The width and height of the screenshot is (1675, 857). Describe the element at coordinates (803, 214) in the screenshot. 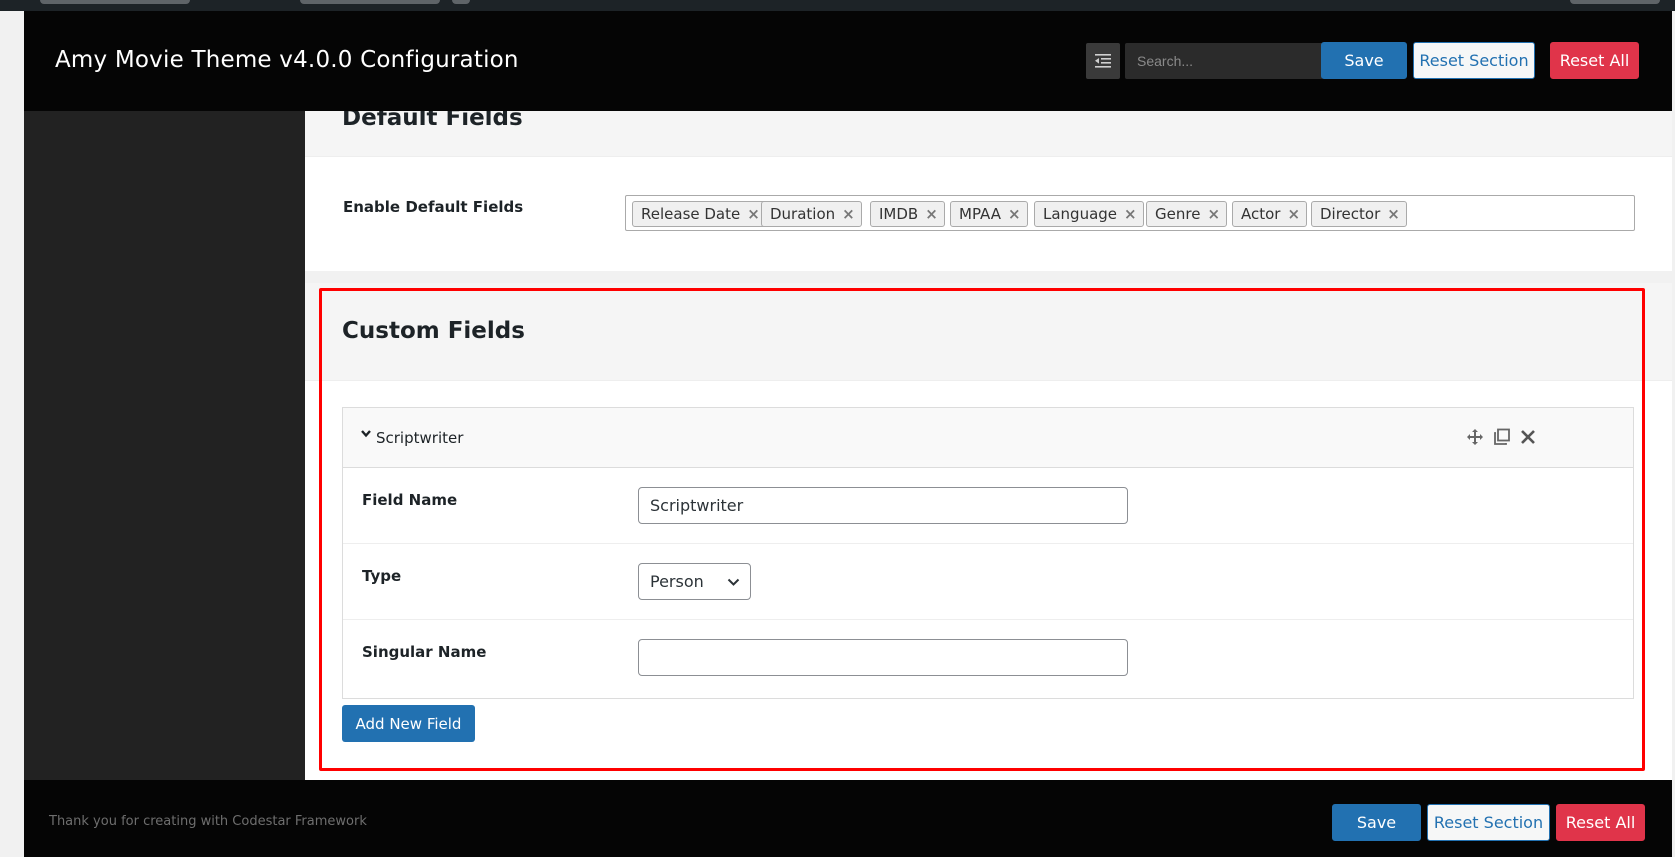

I see `tag-label: Duration` at that location.